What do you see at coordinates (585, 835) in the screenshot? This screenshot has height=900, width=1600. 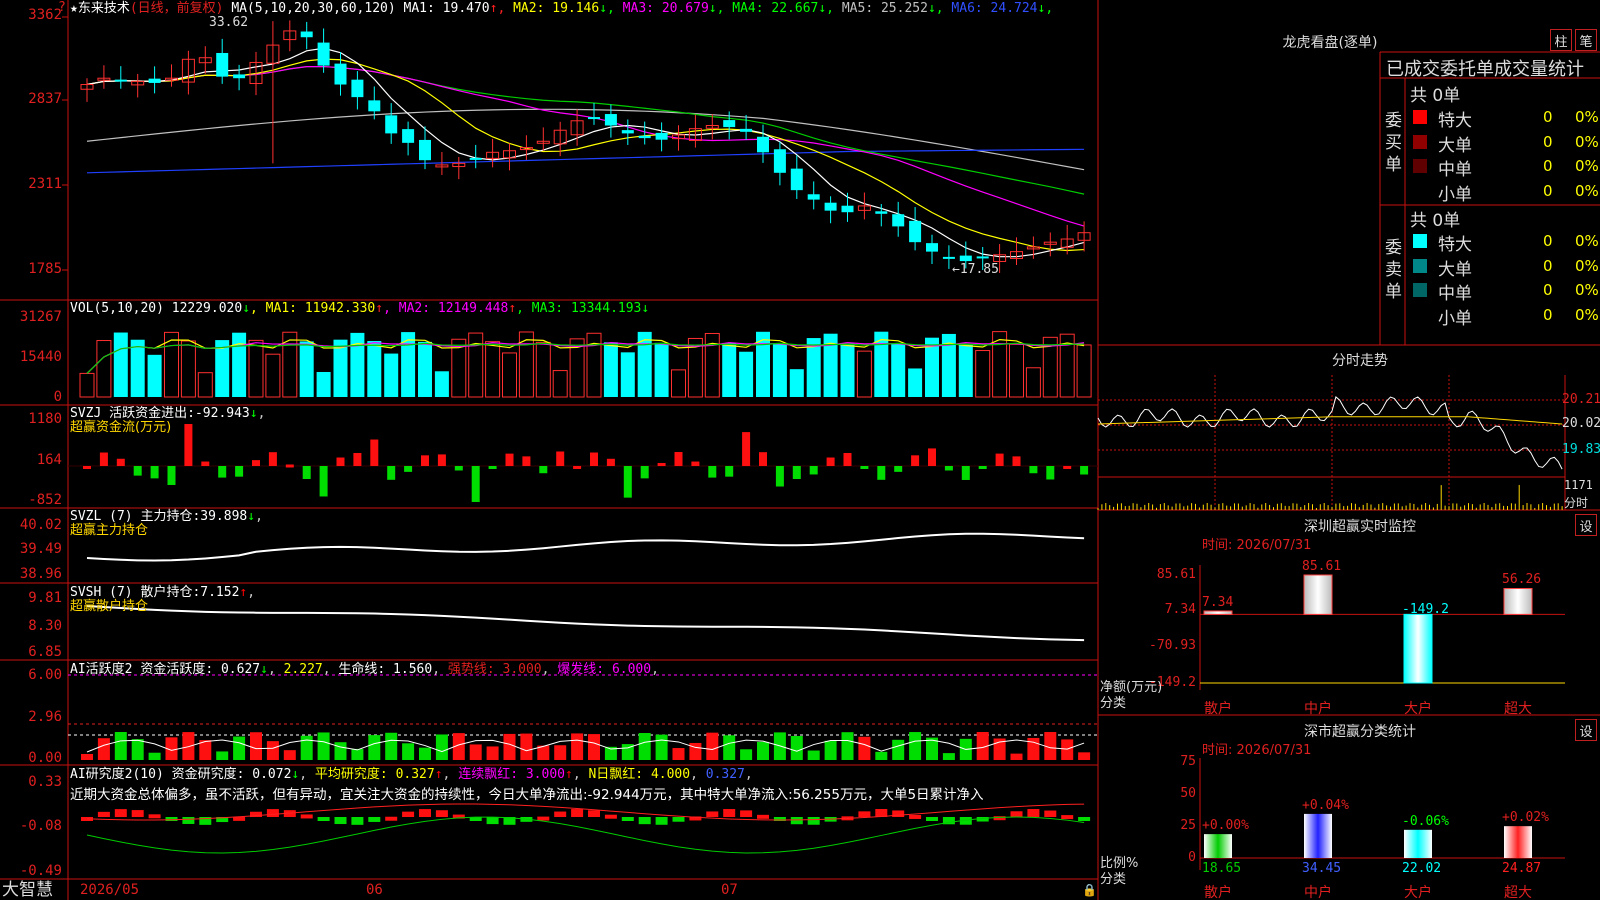 I see `research-line` at bounding box center [585, 835].